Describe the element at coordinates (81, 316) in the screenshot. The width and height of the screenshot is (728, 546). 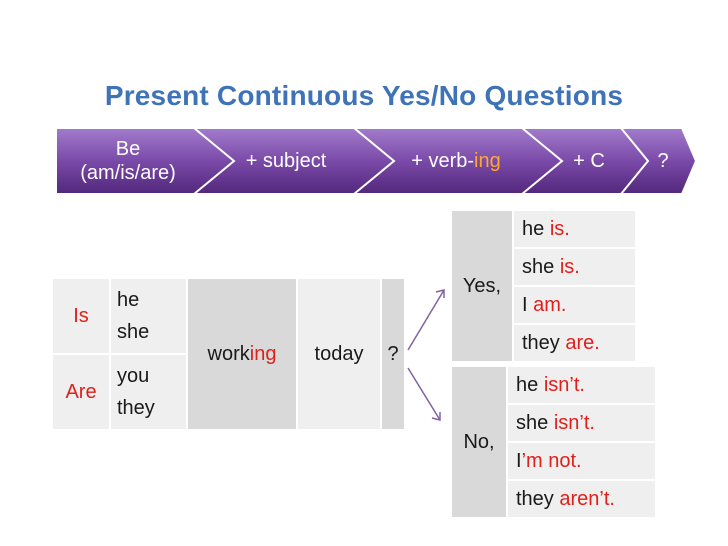
I see `aux-is: Is` at that location.